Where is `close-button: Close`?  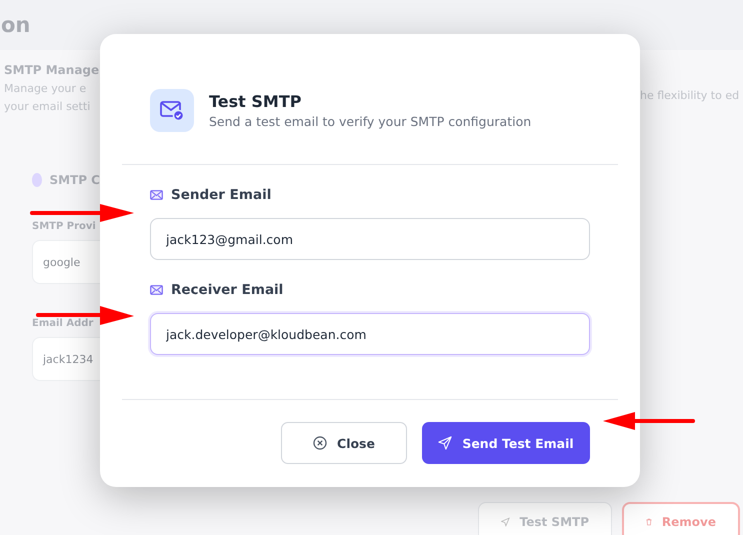
close-button: Close is located at coordinates (344, 443).